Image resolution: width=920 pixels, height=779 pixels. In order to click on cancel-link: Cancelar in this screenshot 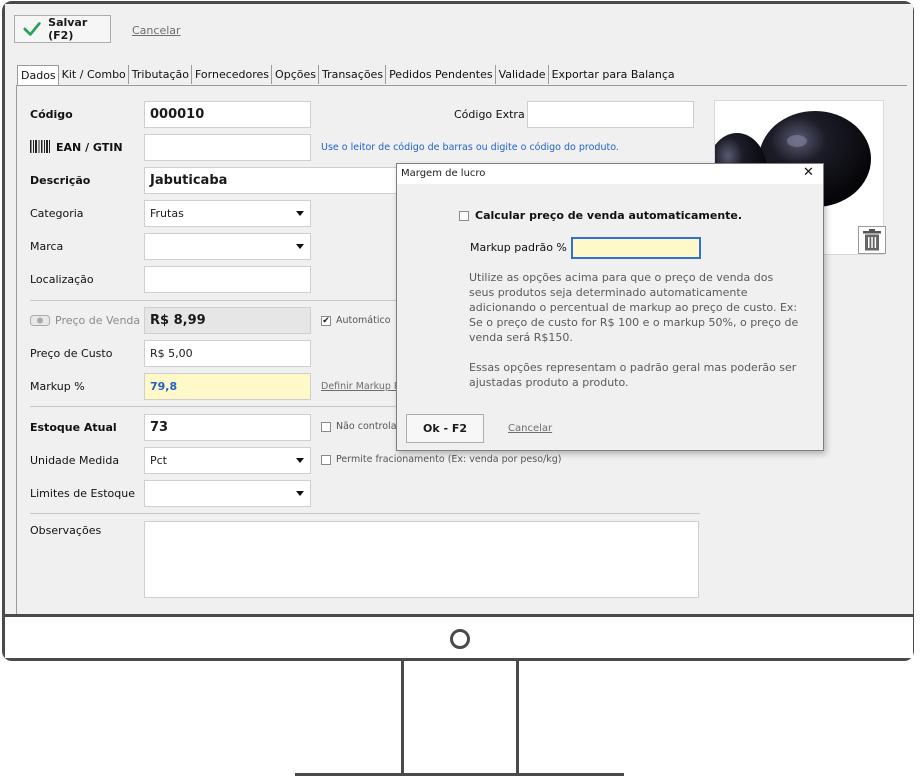, I will do `click(156, 30)`.